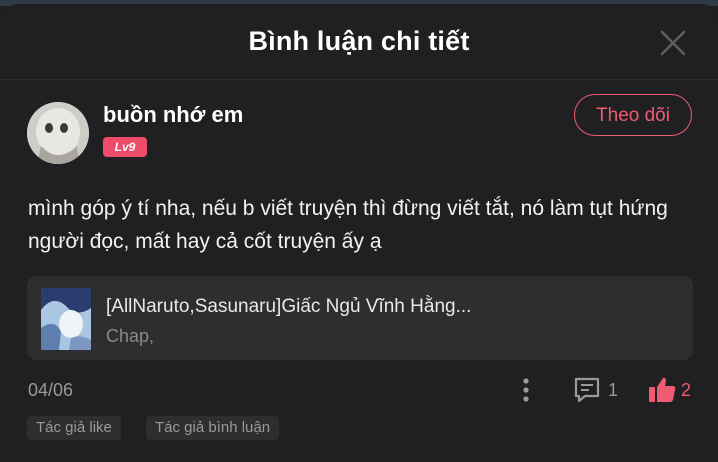 This screenshot has width=718, height=462. I want to click on avatar, so click(58, 133).